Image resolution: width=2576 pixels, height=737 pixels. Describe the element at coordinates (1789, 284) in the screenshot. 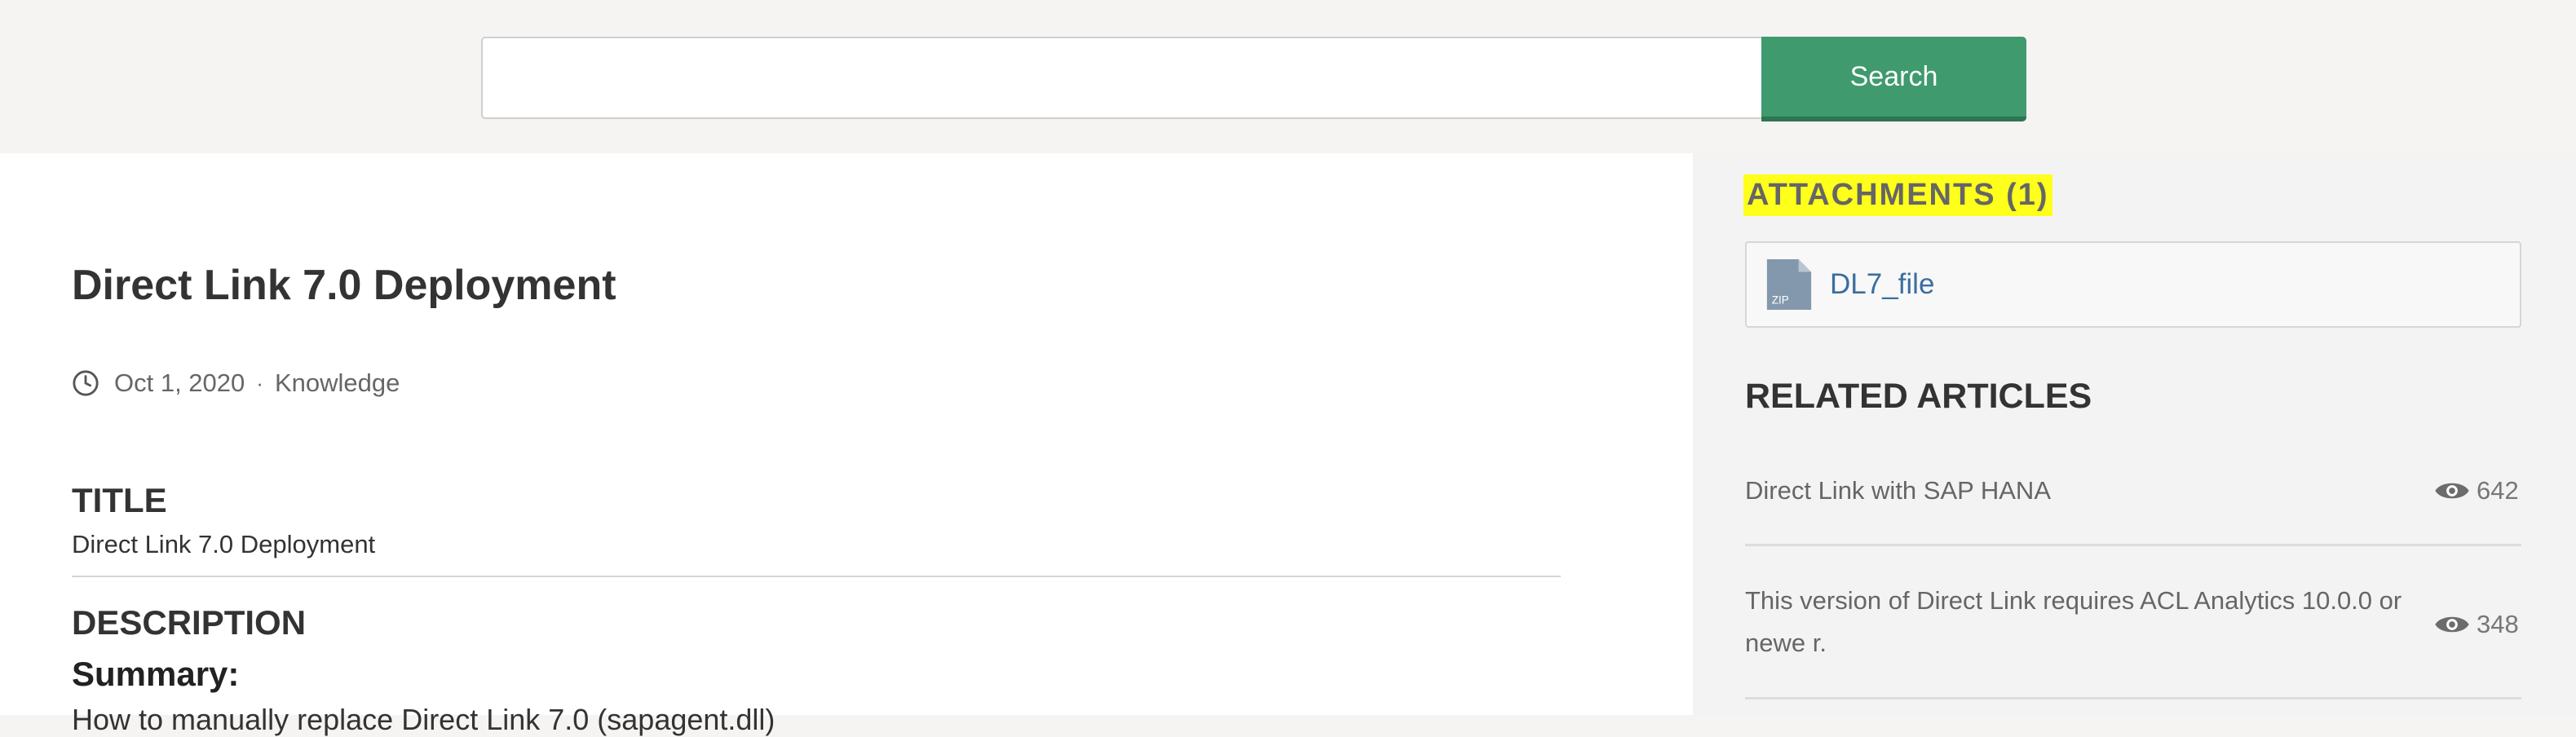

I see `zip-file-icon: ZIP` at that location.